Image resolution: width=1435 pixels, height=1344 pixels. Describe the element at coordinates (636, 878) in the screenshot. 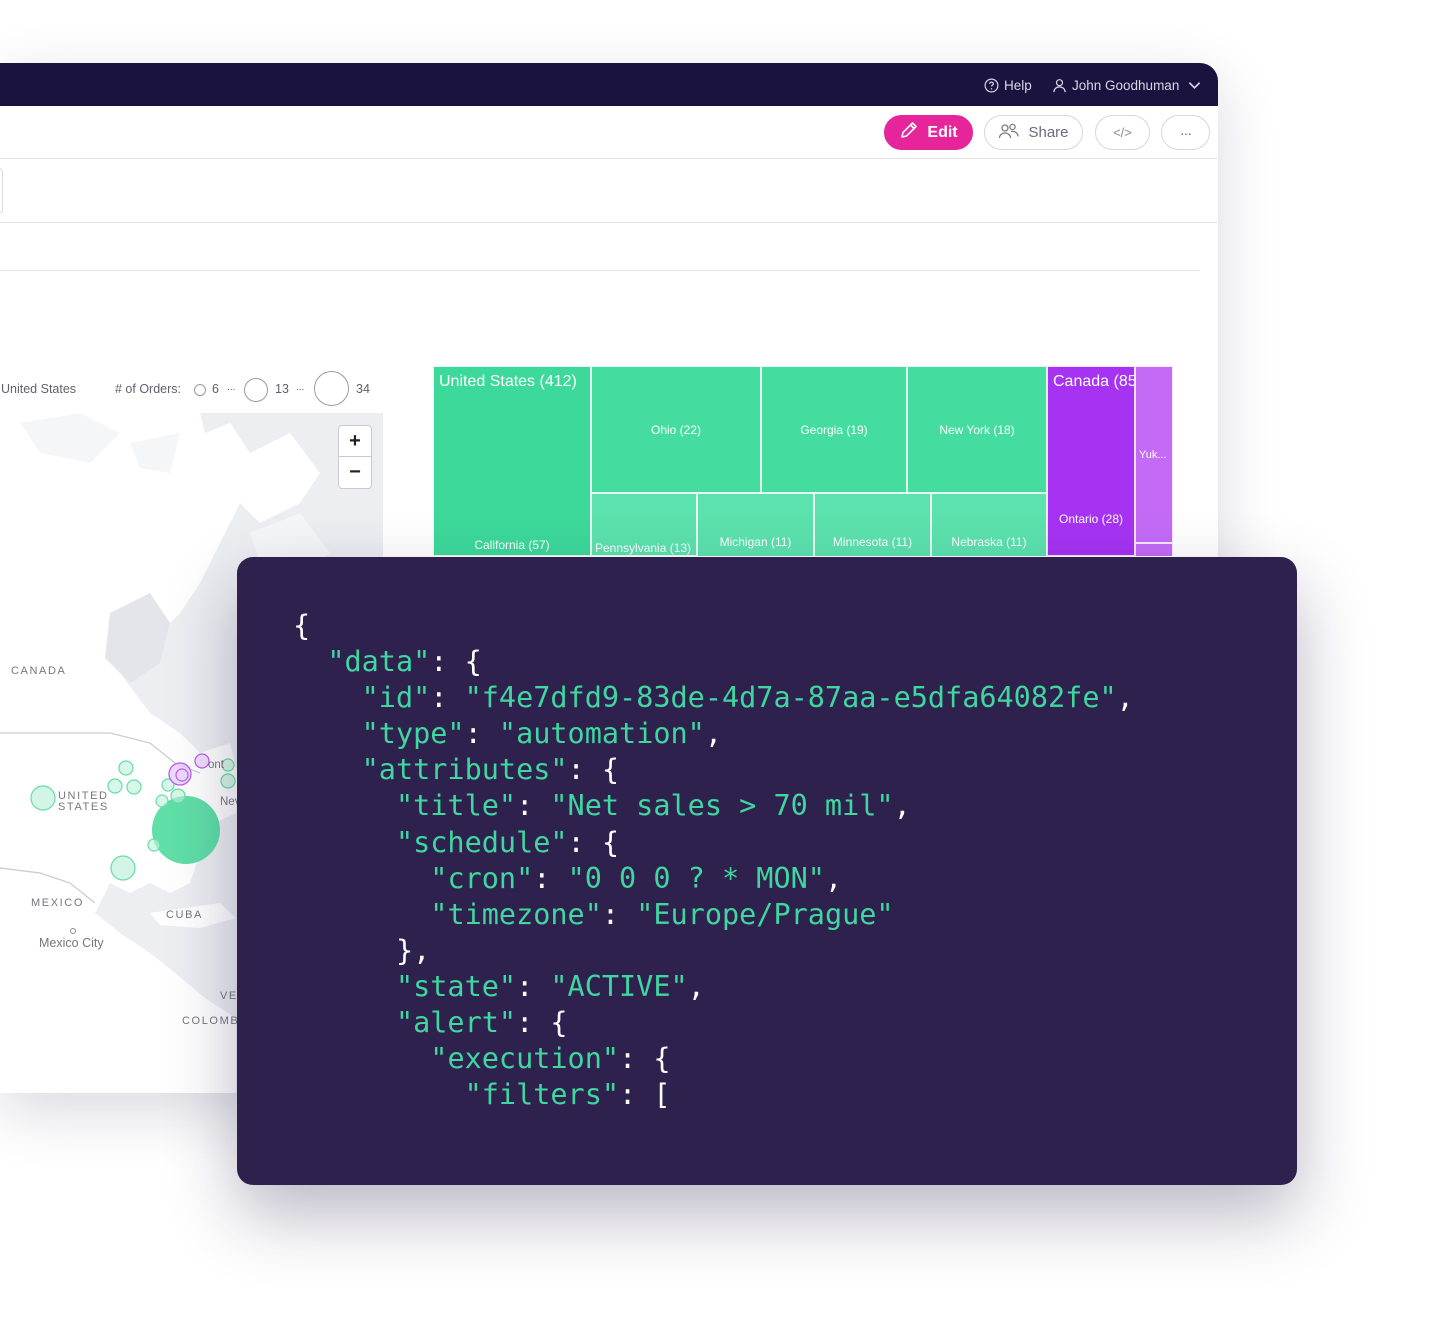

I see `code-line: "cron": "0 0 0 ? * MON",` at that location.